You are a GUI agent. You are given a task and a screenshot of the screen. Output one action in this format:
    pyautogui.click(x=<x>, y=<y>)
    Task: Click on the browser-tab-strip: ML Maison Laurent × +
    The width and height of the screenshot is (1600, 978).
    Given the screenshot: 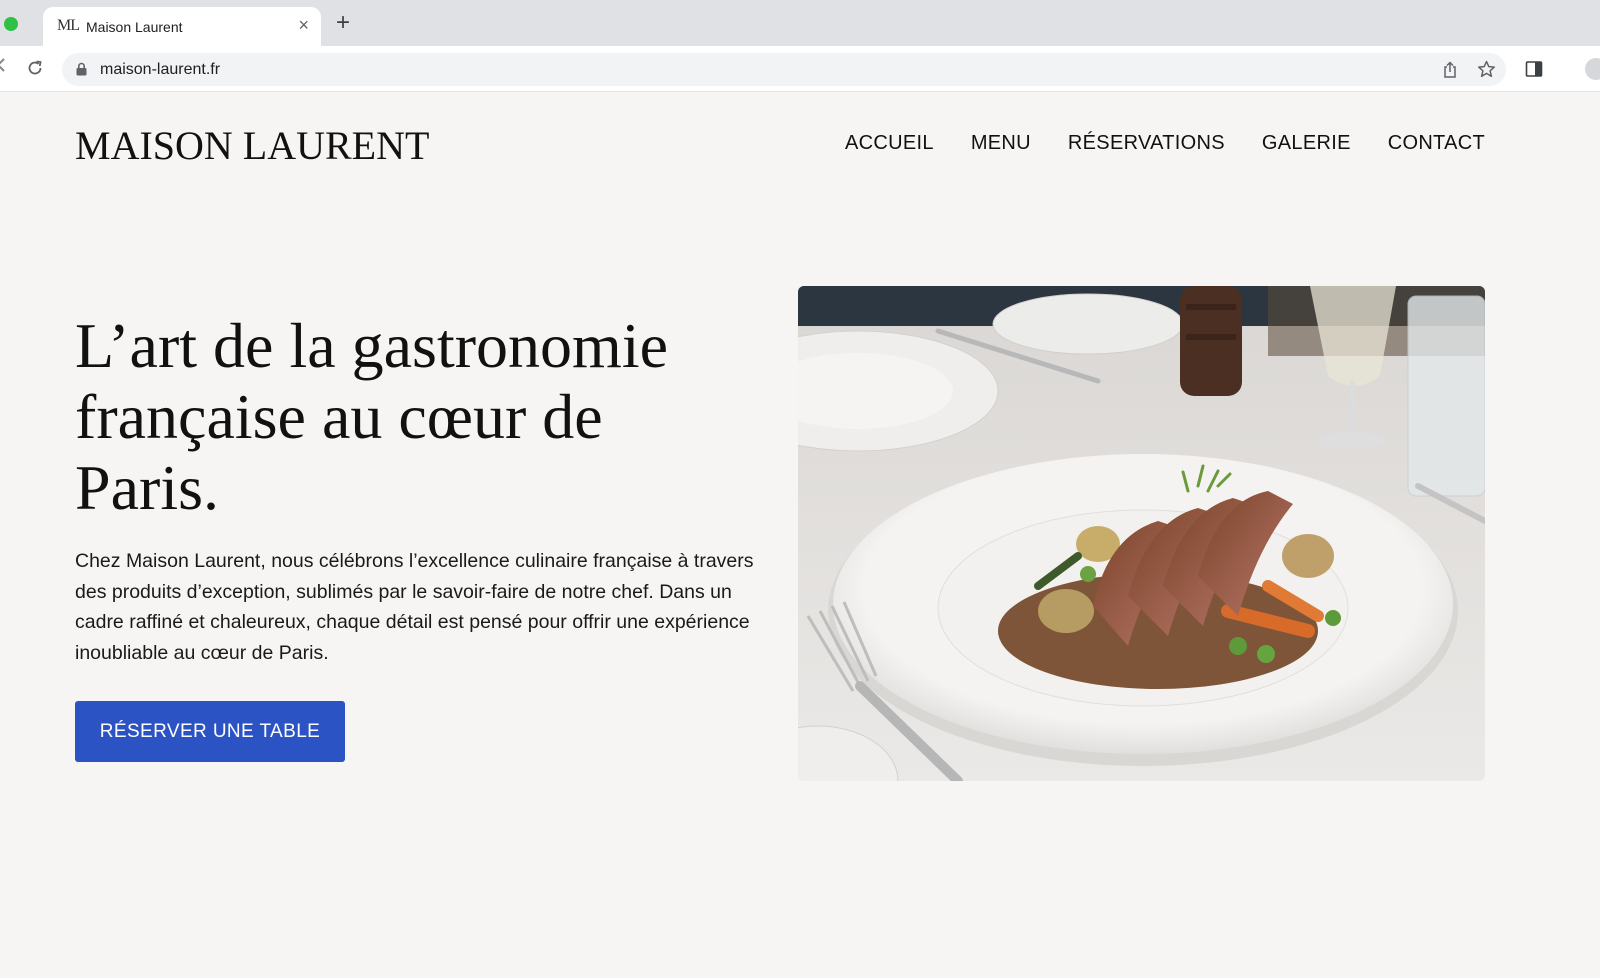 What is the action you would take?
    pyautogui.click(x=800, y=23)
    